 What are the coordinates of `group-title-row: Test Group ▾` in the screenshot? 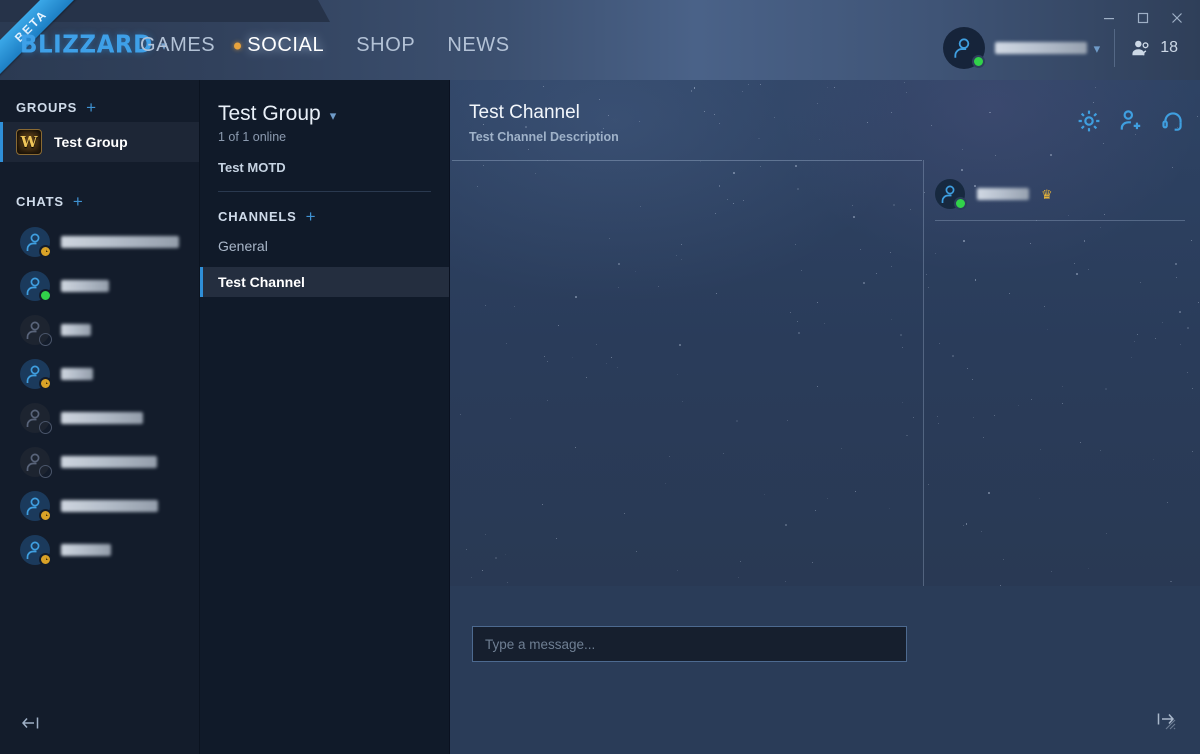 It's located at (324, 103).